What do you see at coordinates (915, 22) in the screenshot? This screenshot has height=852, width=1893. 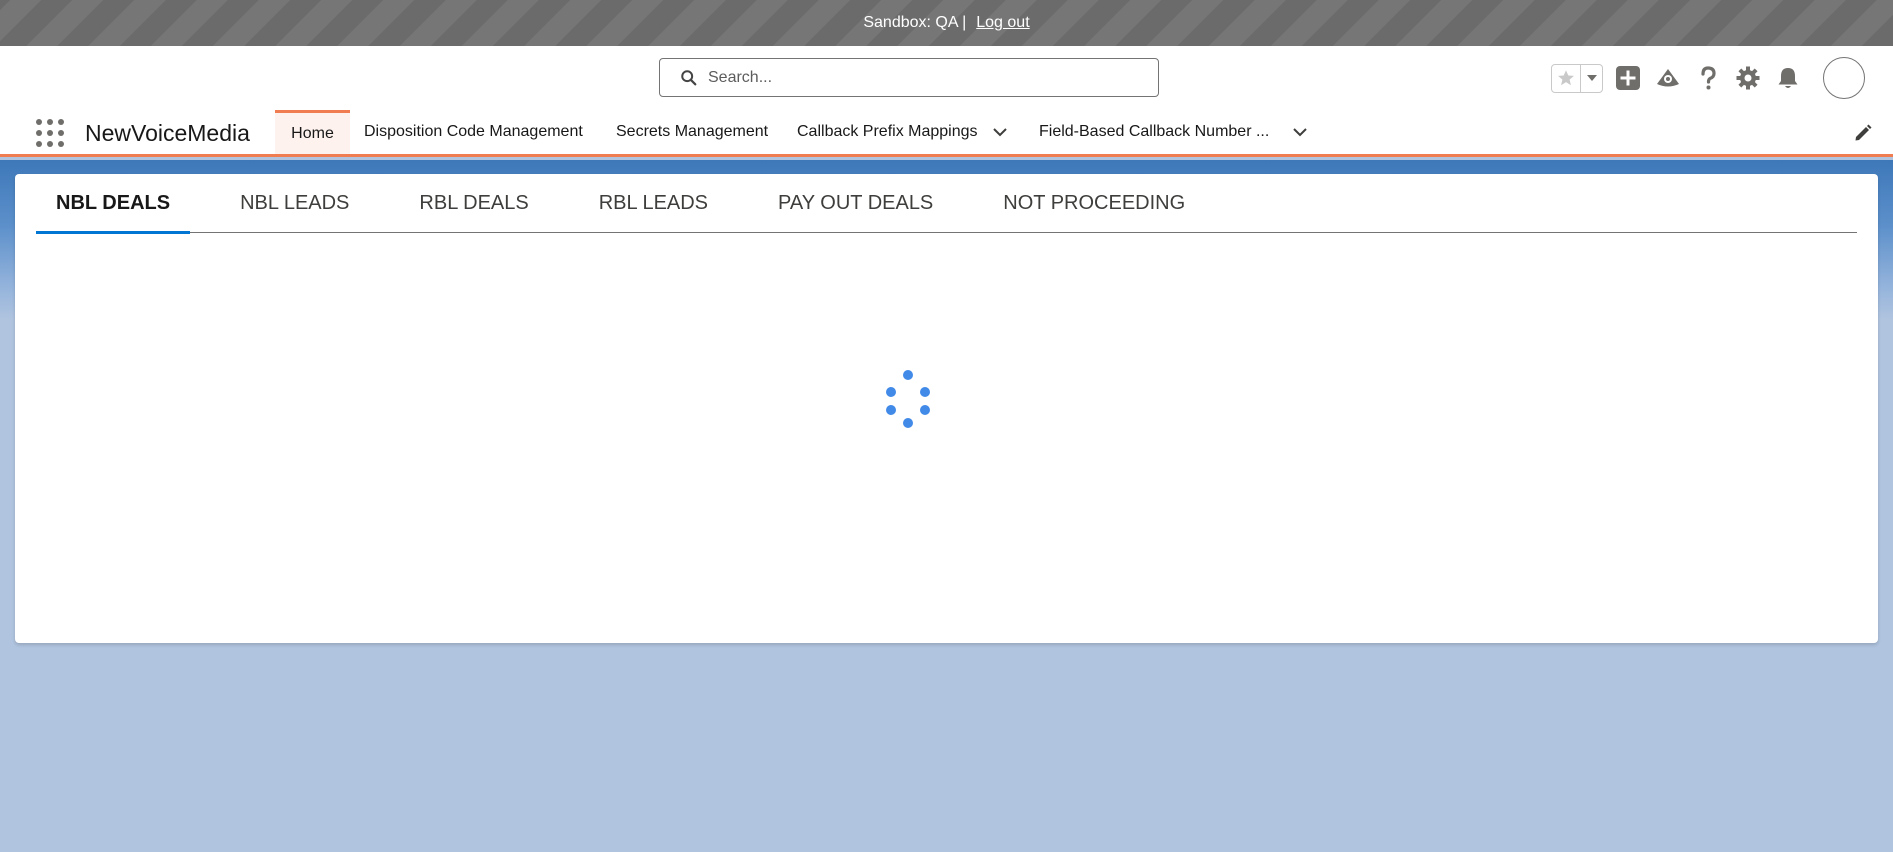 I see `sandbox-label: Sandbox: QA |` at bounding box center [915, 22].